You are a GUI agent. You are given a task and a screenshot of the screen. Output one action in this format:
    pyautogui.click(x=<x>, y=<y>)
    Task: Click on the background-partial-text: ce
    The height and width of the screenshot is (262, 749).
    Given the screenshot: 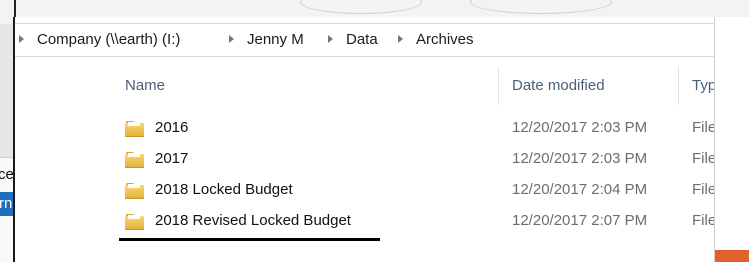 What is the action you would take?
    pyautogui.click(x=7, y=174)
    